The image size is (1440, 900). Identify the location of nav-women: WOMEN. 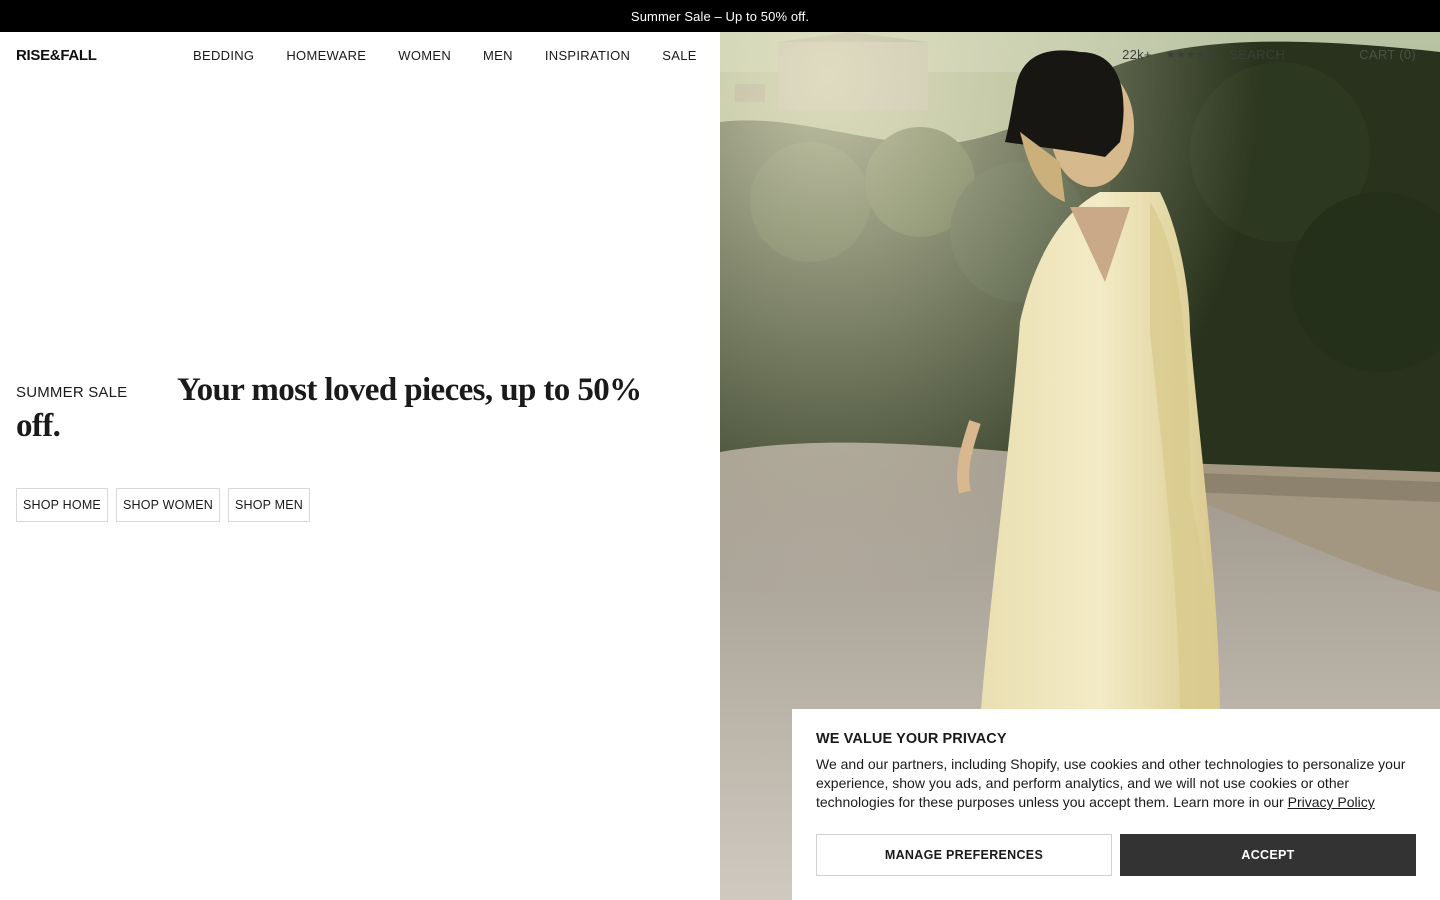
(424, 55).